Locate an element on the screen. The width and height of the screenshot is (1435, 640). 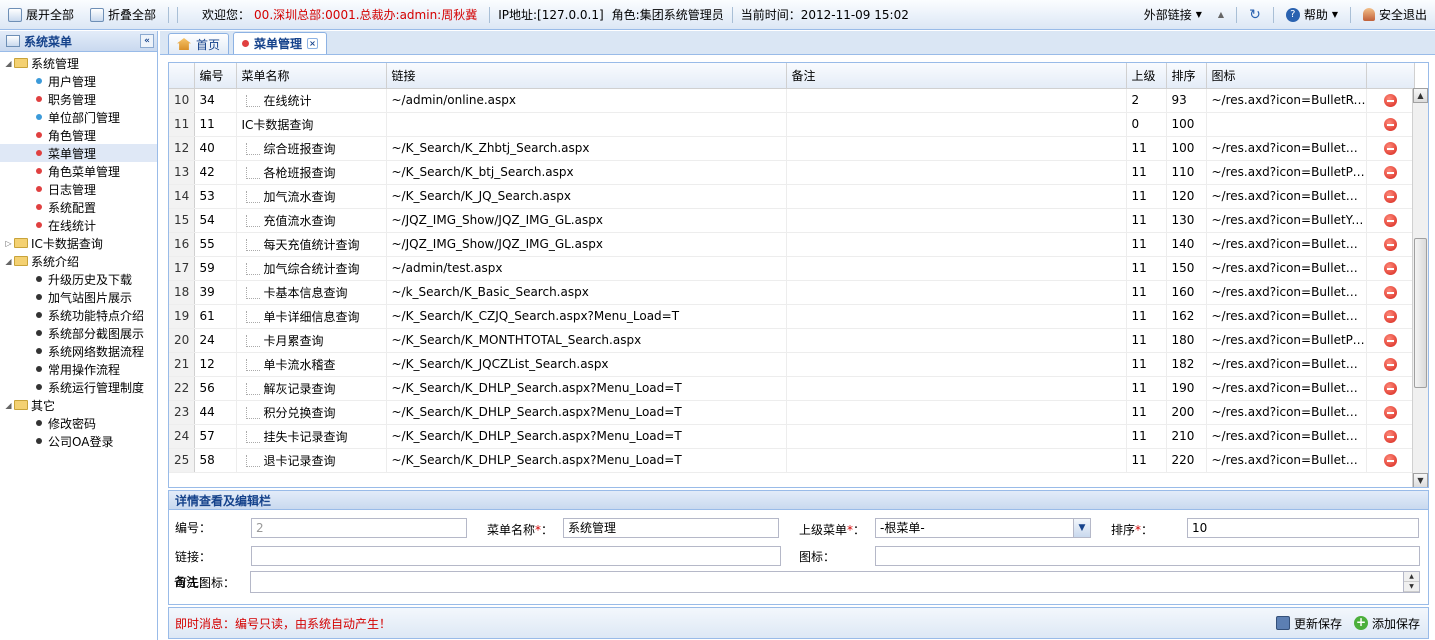
link-field is located at coordinates (516, 556).